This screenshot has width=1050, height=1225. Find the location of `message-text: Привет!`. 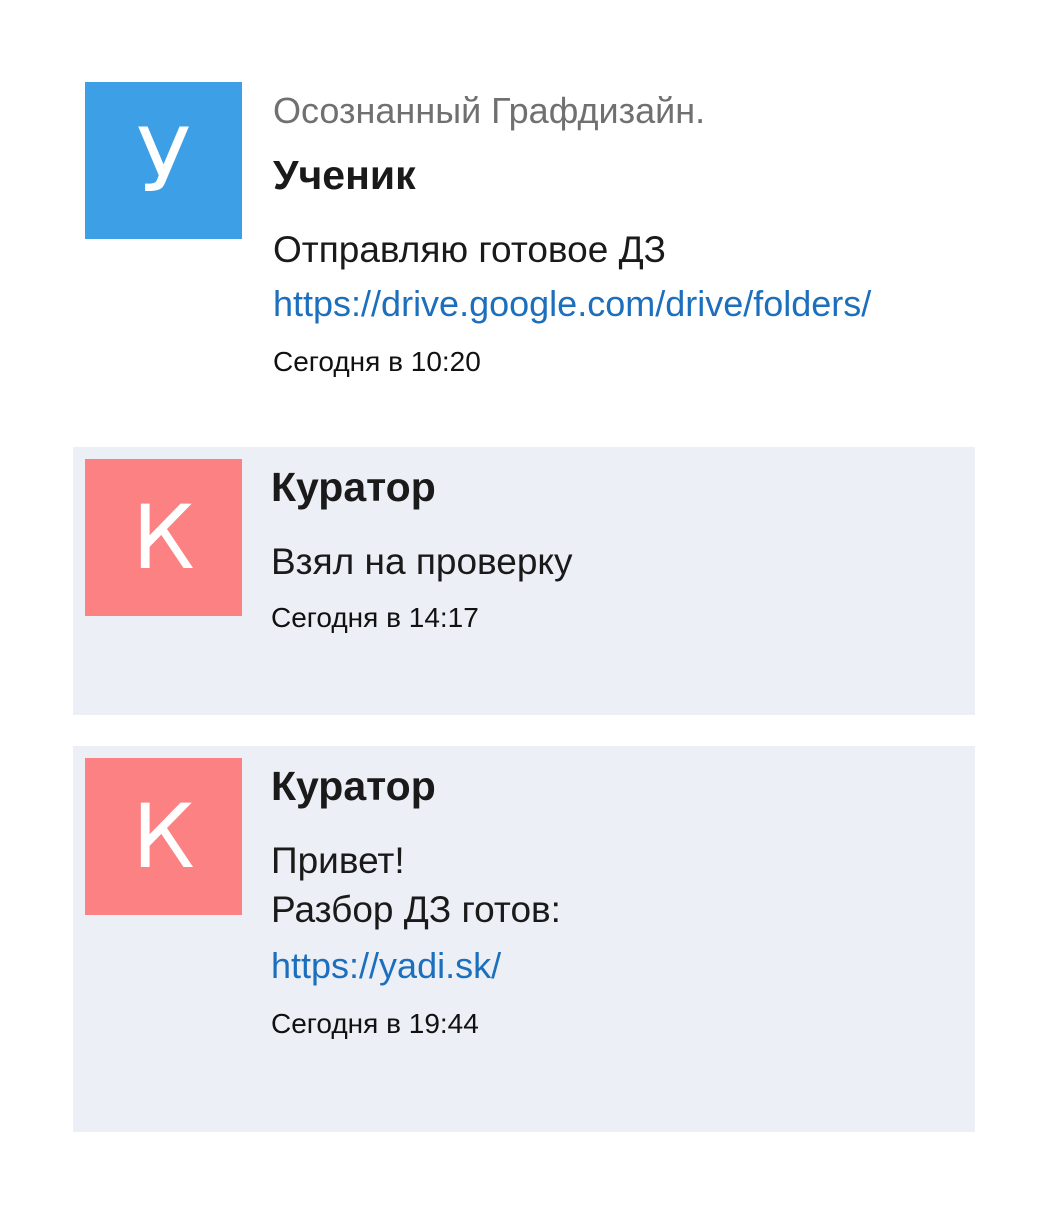

message-text: Привет! is located at coordinates (338, 860).